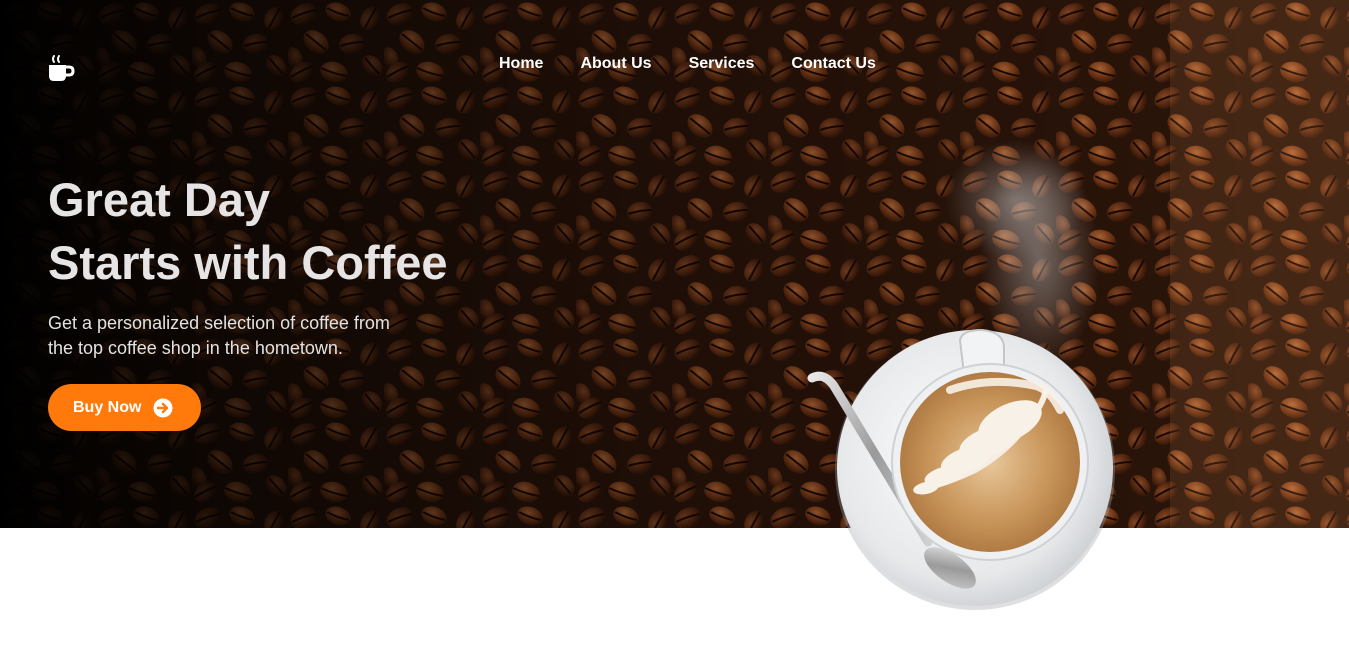 The image size is (1349, 663). I want to click on subtext-line-2: the top coffee shop in the hometown., so click(195, 348).